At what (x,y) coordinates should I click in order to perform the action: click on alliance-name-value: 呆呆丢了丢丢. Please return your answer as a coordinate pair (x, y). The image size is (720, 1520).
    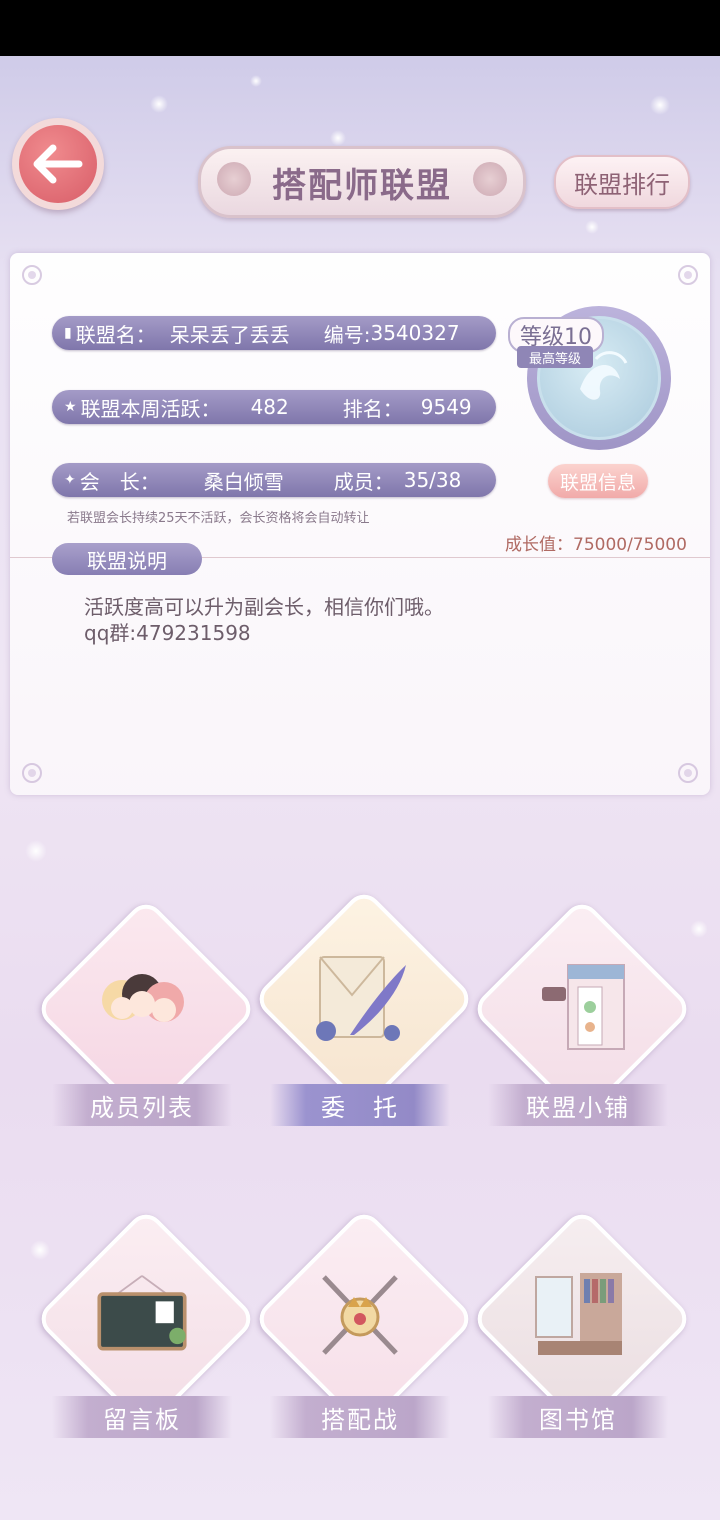
    Looking at the image, I should click on (229, 334).